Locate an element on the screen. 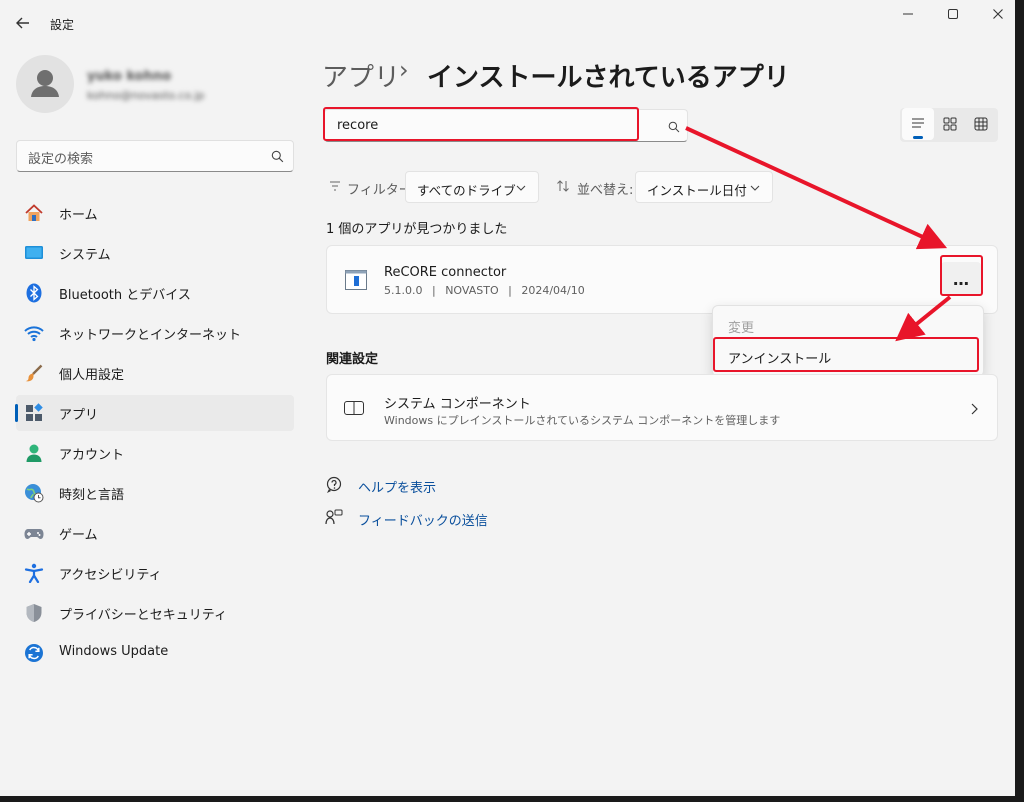  arrow-search-to-menu is located at coordinates (816, 188).